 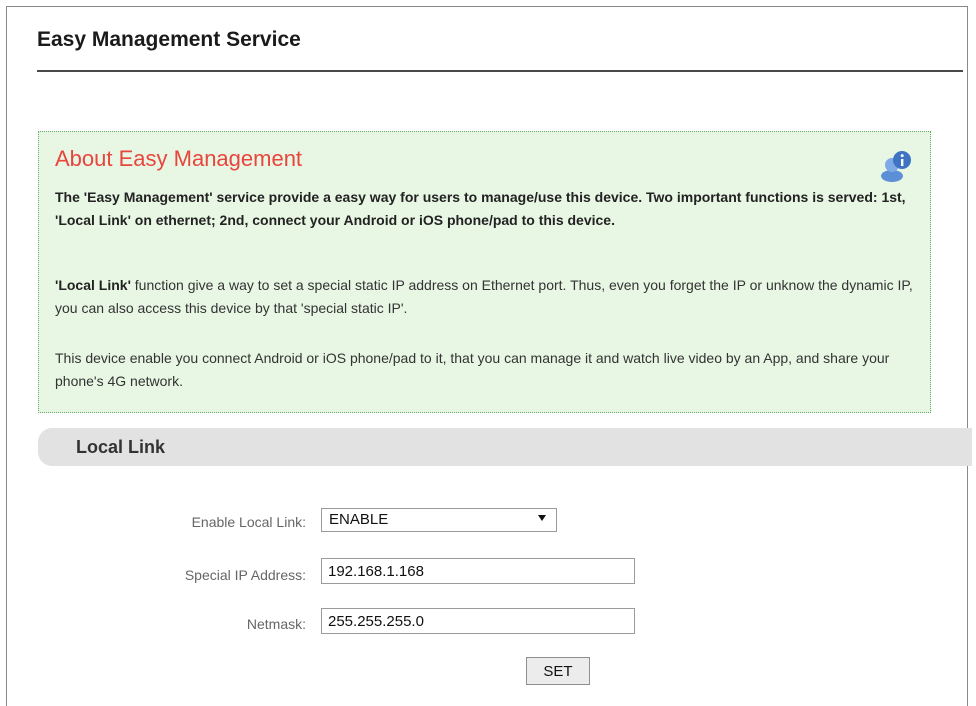 I want to click on local-link-term: 'Local Link', so click(x=93, y=285).